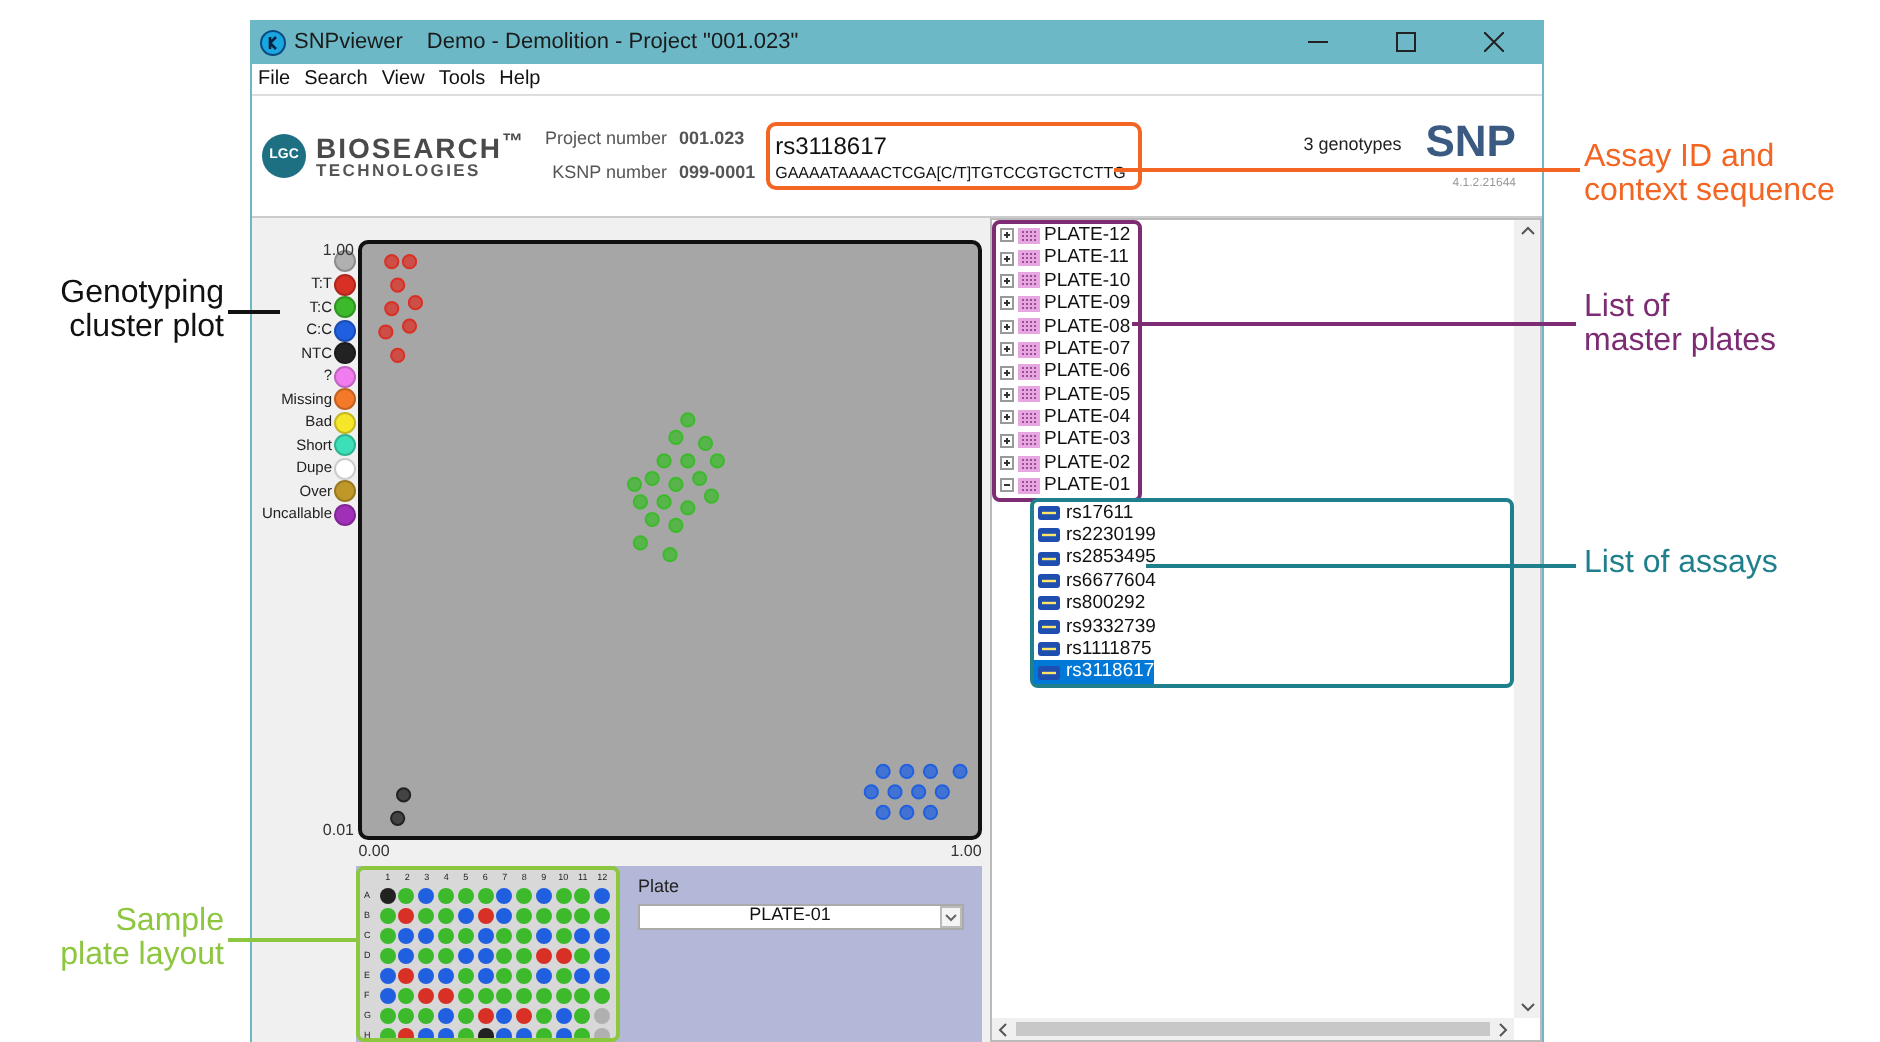  What do you see at coordinates (336, 79) in the screenshot?
I see `menu-item: Search` at bounding box center [336, 79].